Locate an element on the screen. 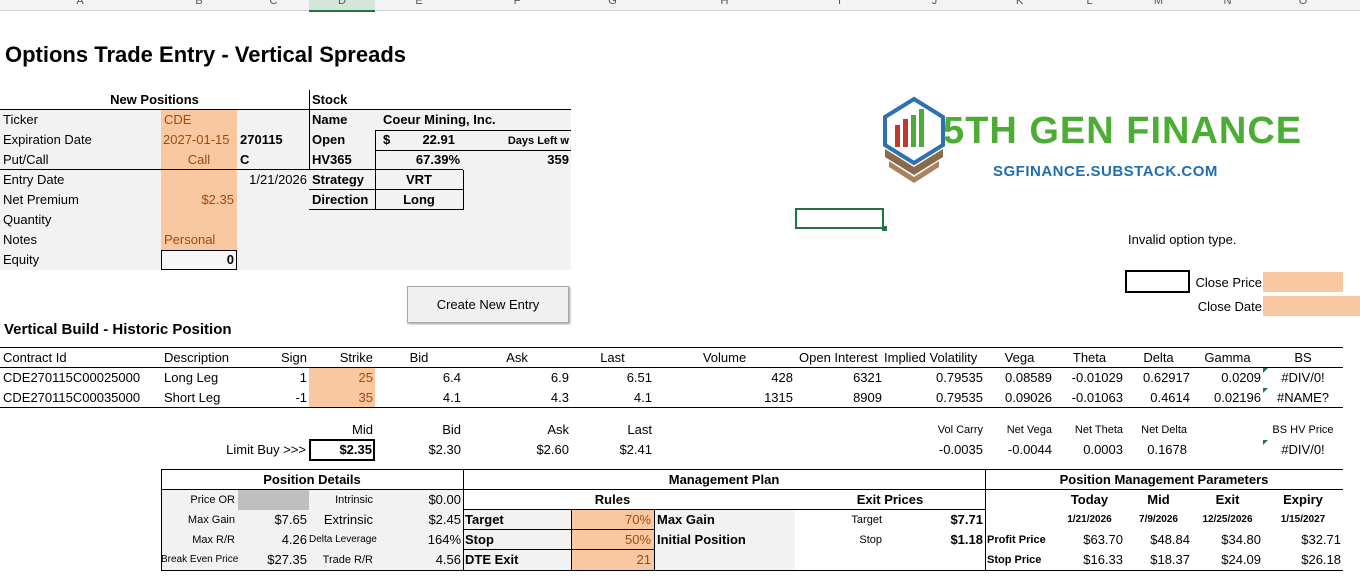 This screenshot has height=581, width=1360. col-header-n: N is located at coordinates (1227, 5).